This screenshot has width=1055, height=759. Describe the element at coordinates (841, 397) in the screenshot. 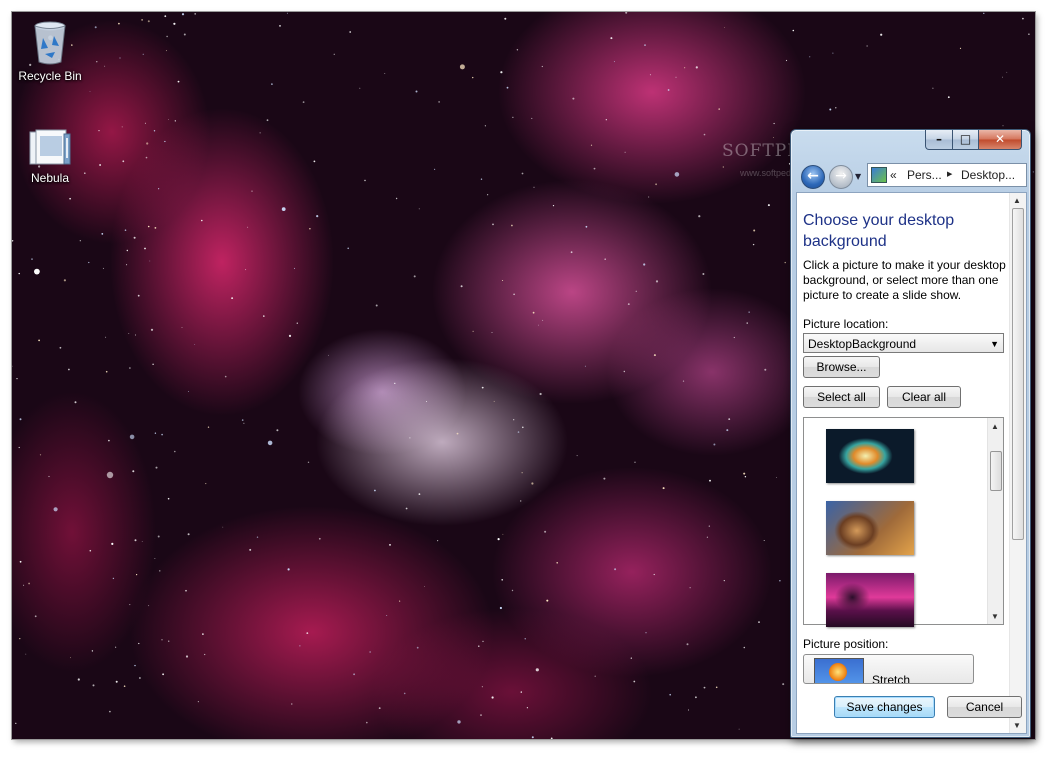

I see `select-all-button: Select all` at that location.